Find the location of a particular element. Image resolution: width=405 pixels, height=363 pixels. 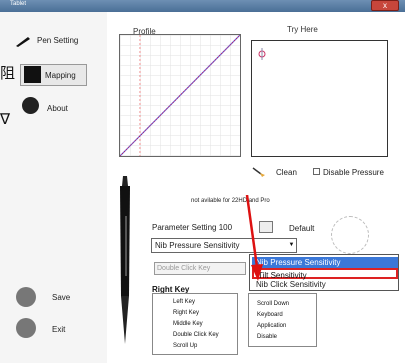

parameter-setting-text: Parameter Setting is located at coordinates (184, 227).